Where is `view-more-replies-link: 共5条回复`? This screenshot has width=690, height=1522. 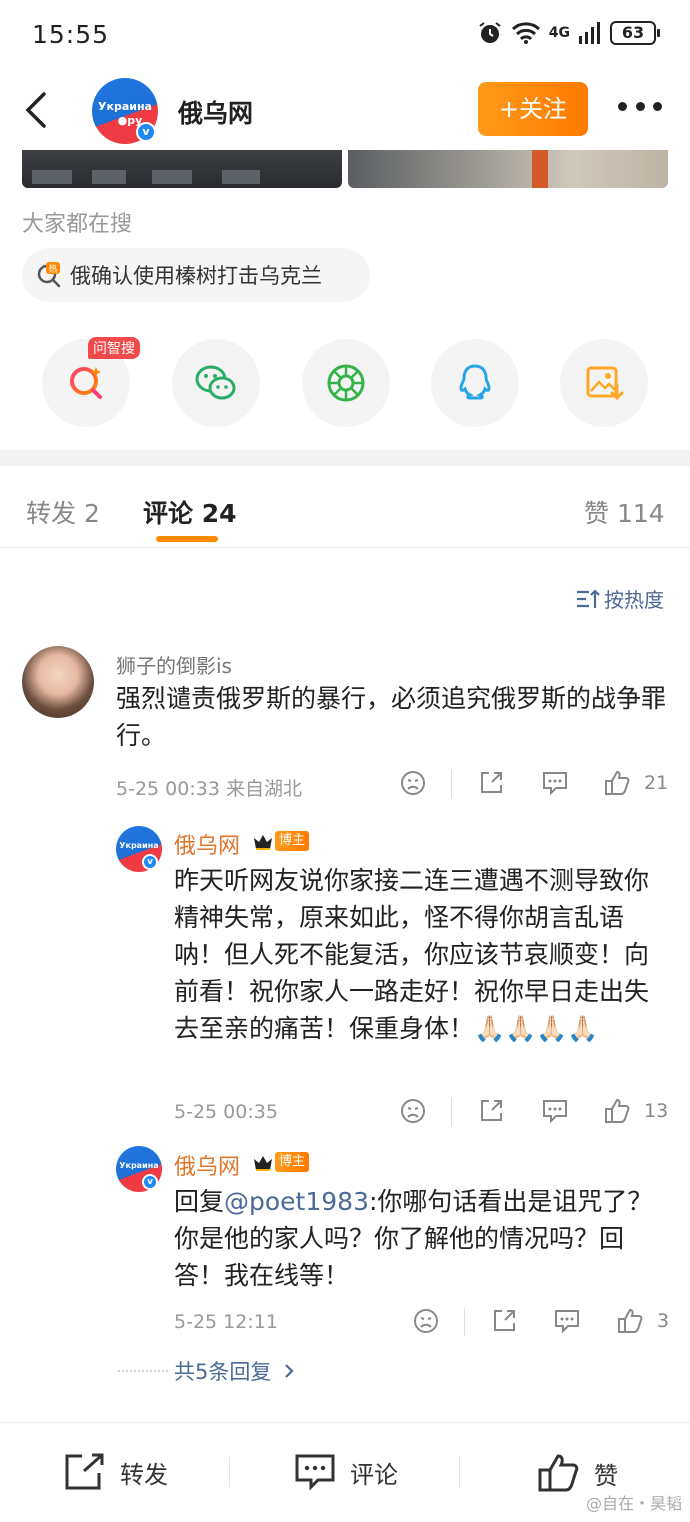 view-more-replies-link: 共5条回复 is located at coordinates (208, 1371).